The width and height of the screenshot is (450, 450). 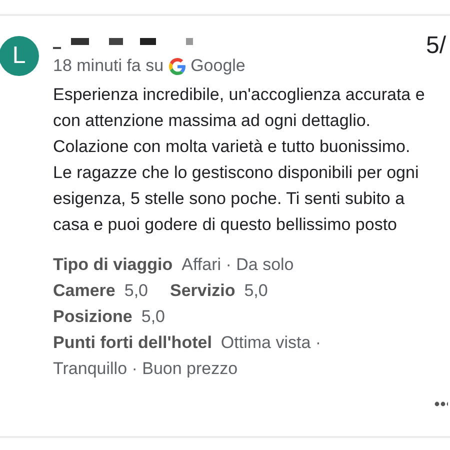 What do you see at coordinates (173, 265) in the screenshot?
I see `detail-item: Tipo di viaggio Affari · Da solo` at bounding box center [173, 265].